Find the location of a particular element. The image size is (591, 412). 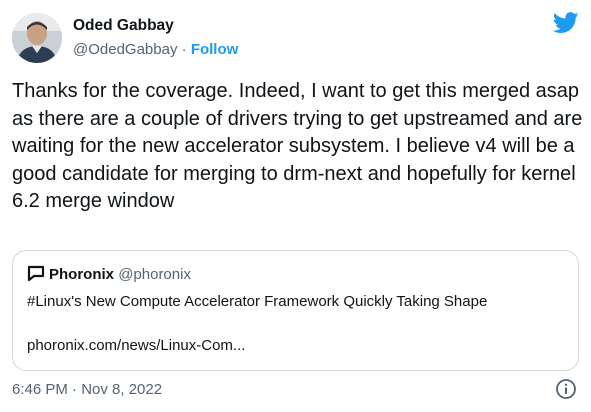

quoted-author: Phoronix @phoronix is located at coordinates (109, 274).